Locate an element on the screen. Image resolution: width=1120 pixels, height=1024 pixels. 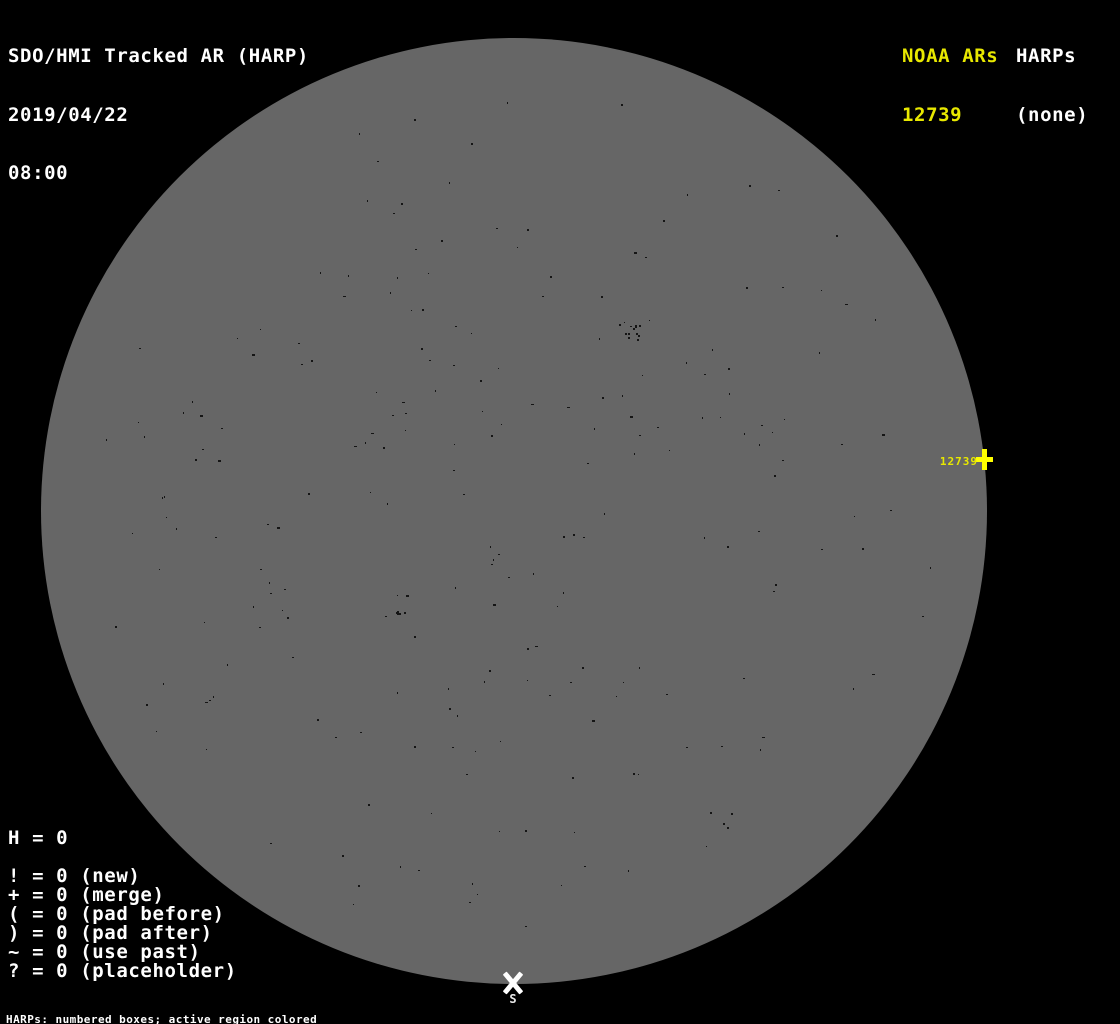
noaa-ar-number-label: 12739 is located at coordinates (958, 461).